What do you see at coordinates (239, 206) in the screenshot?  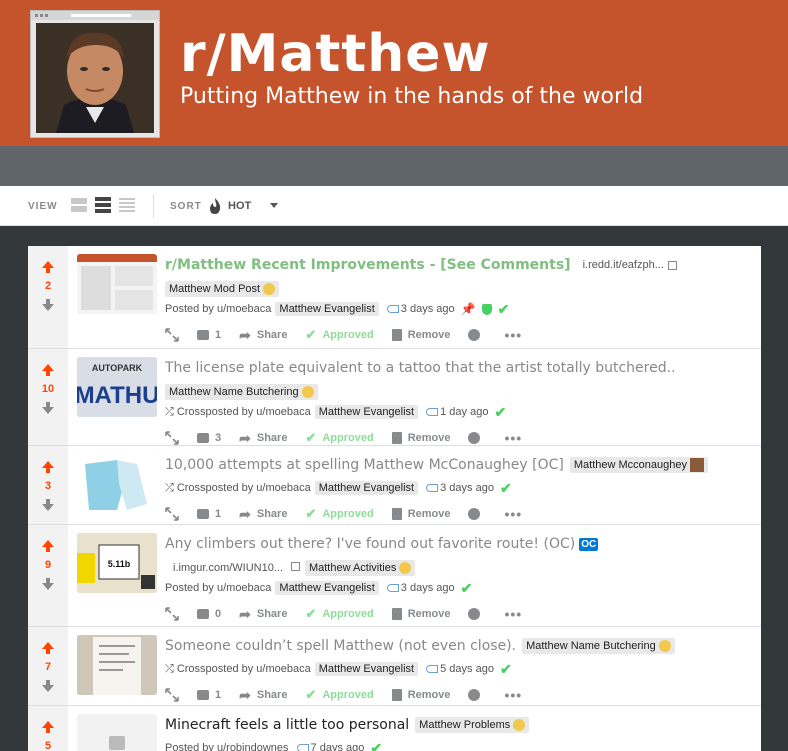 I see `sort-dropdown-value: HOT` at bounding box center [239, 206].